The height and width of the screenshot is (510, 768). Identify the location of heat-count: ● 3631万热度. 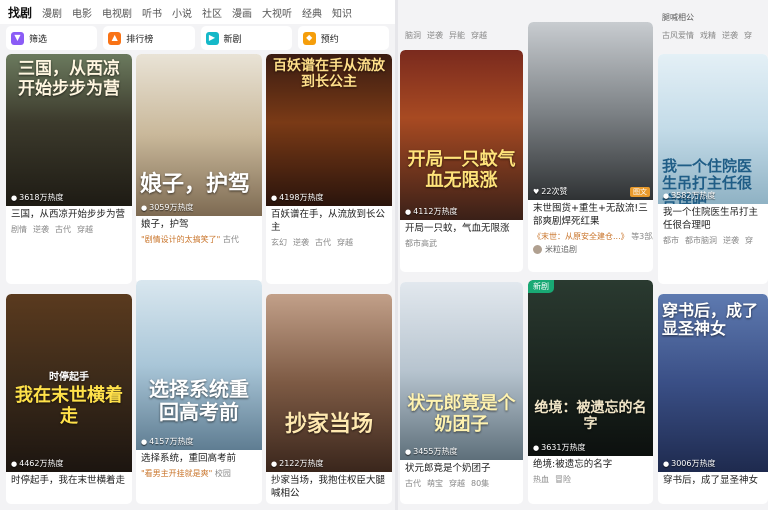
(559, 447).